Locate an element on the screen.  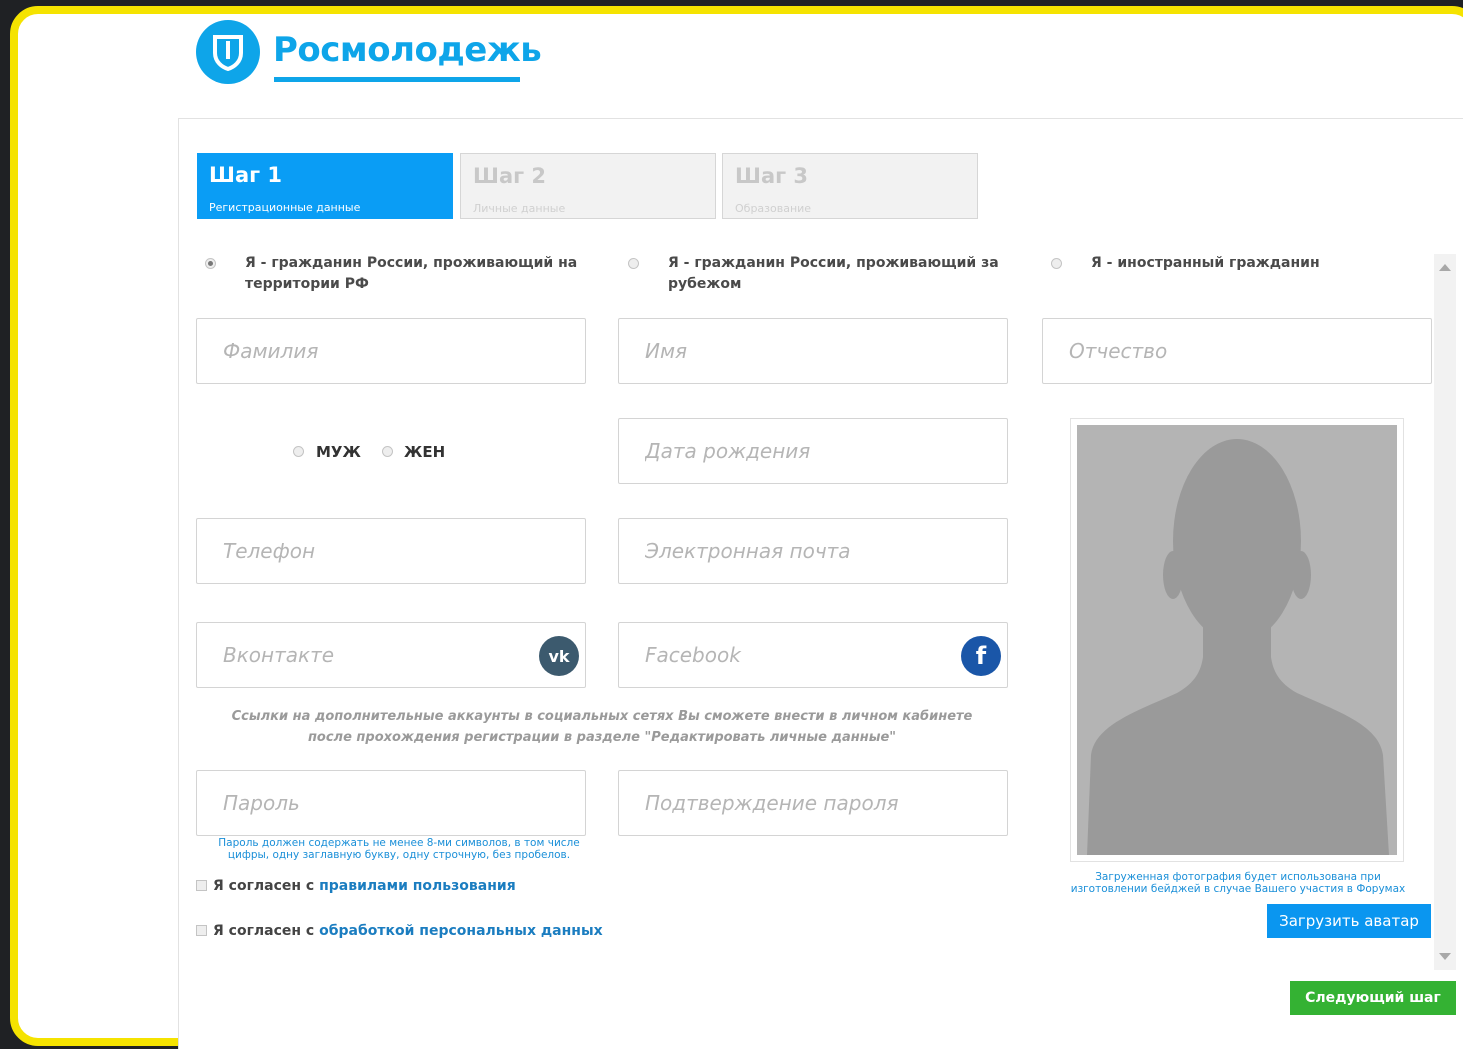
scroll-up-icon is located at coordinates (1445, 267).